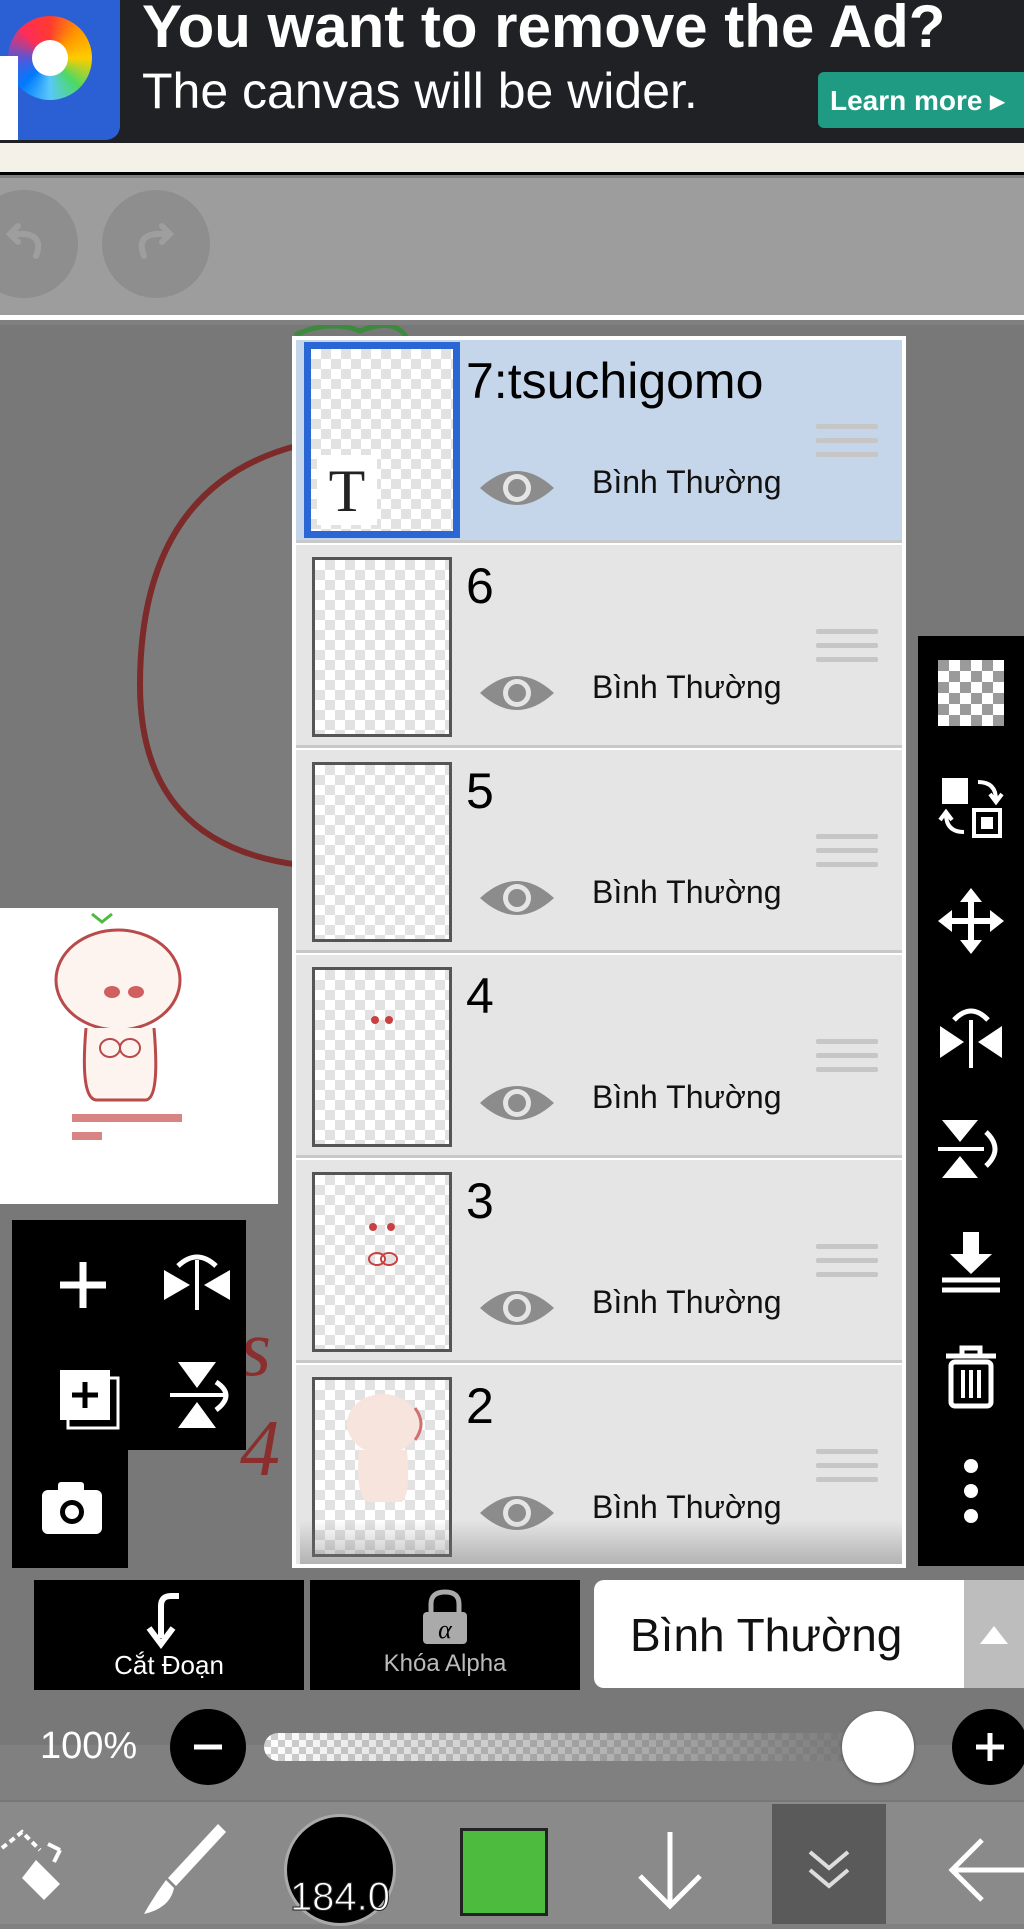  I want to click on ibispaint-logo-icon, so click(60, 70).